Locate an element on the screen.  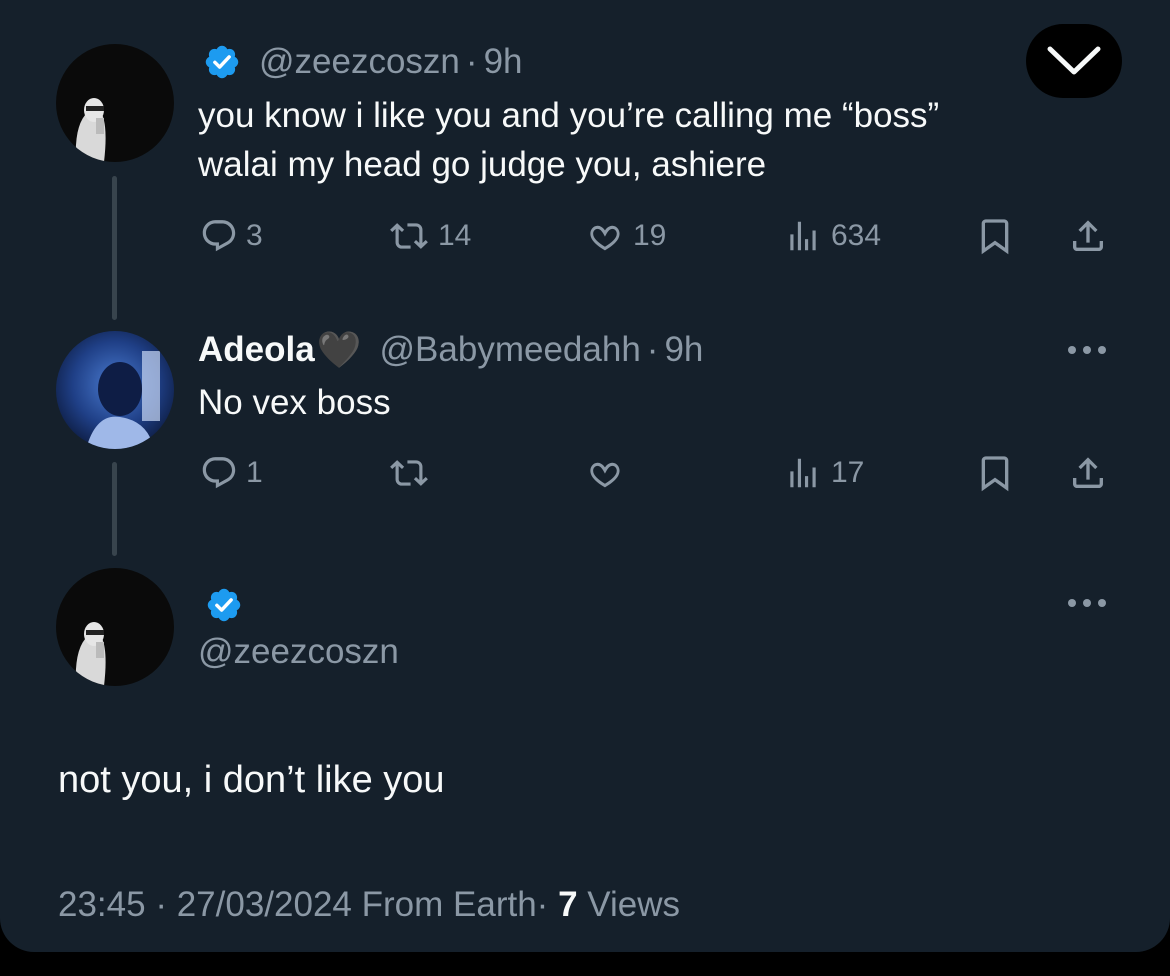
tweet2-text: No vex boss is located at coordinates (294, 402).